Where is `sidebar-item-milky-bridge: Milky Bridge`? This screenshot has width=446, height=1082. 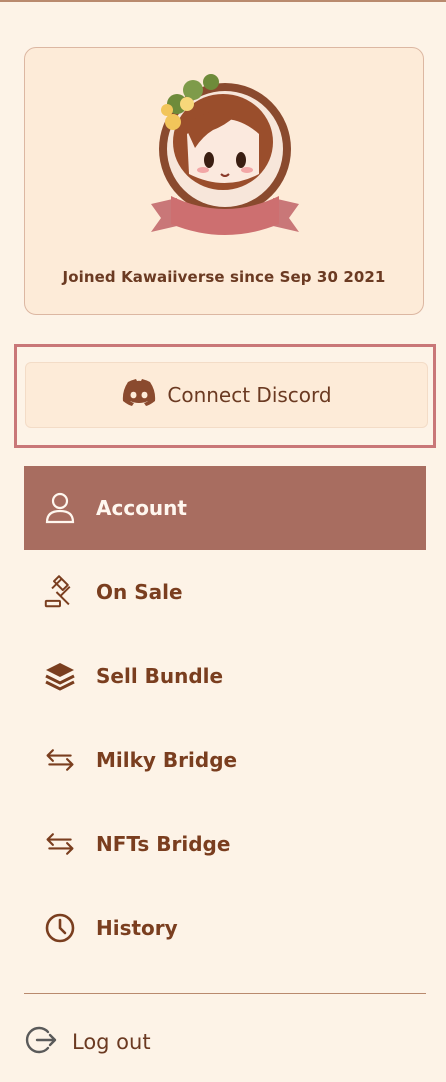
sidebar-item-milky-bridge: Milky Bridge is located at coordinates (225, 760).